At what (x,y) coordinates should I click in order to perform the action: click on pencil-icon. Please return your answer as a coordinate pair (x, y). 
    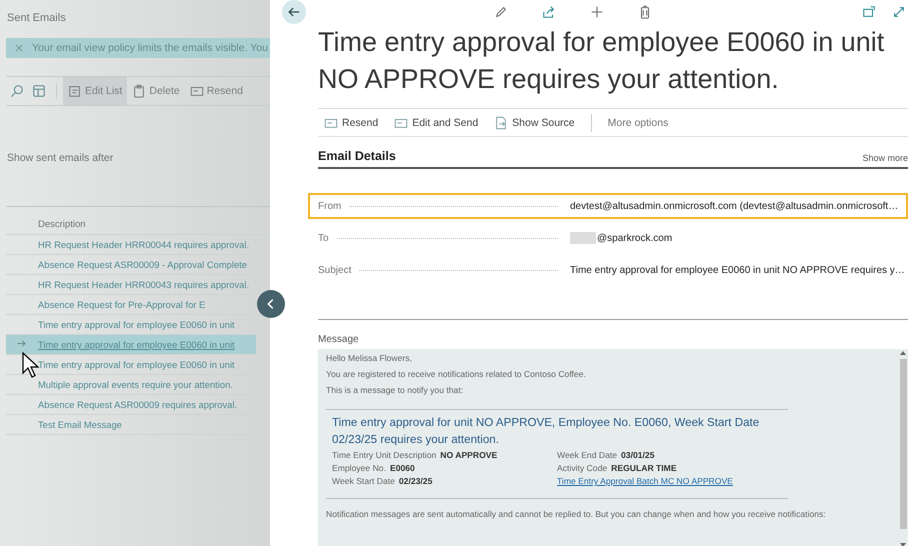
    Looking at the image, I should click on (501, 12).